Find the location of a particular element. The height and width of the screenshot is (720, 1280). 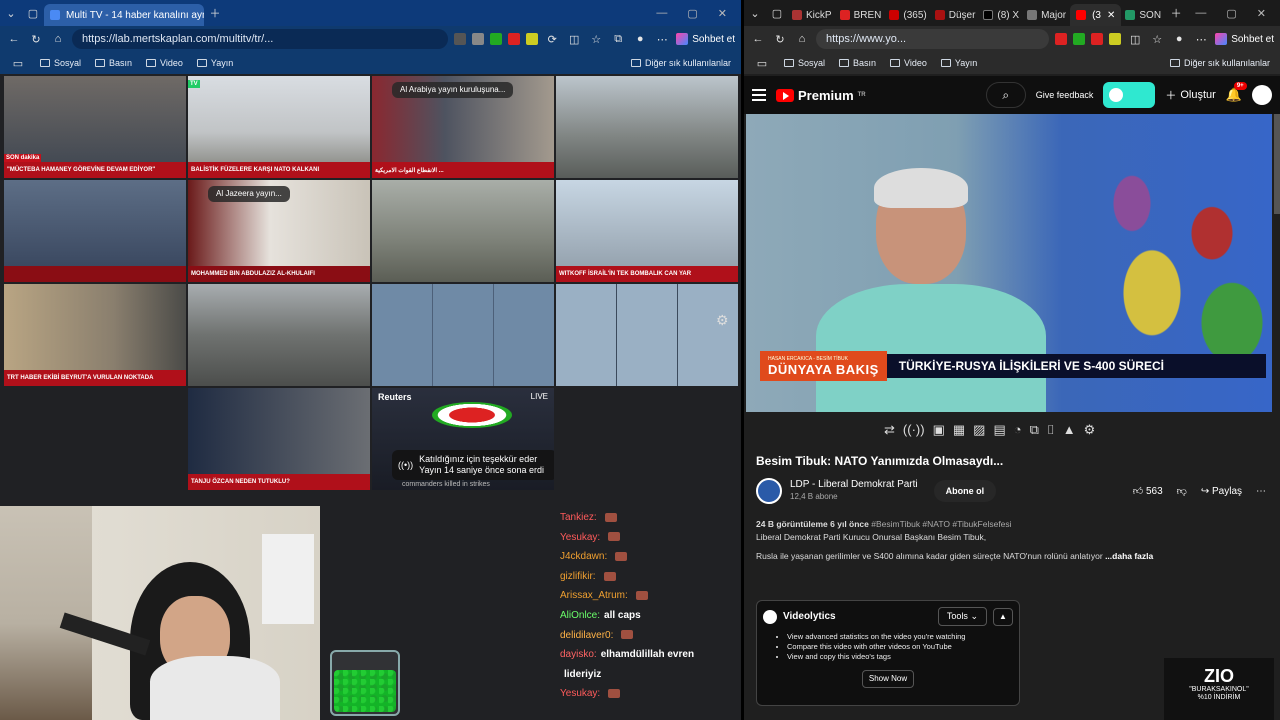

show-more-link: ...daha fazla is located at coordinates (1129, 556).